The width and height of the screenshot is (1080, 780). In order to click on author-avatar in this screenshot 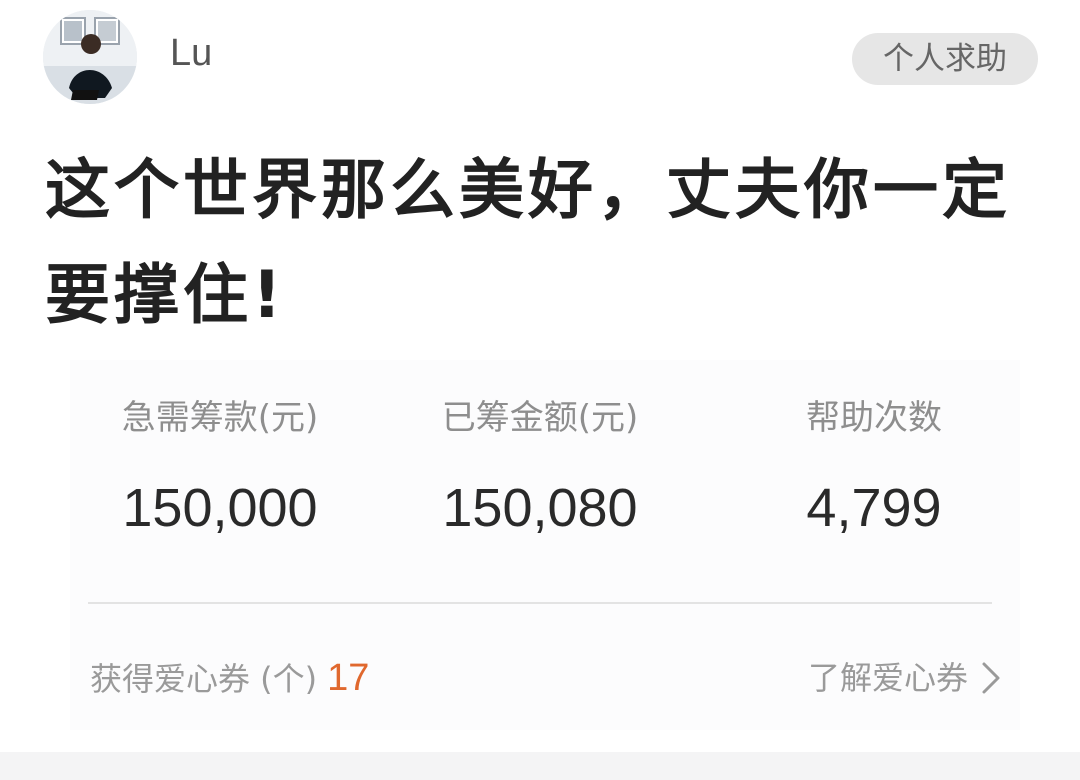, I will do `click(90, 57)`.